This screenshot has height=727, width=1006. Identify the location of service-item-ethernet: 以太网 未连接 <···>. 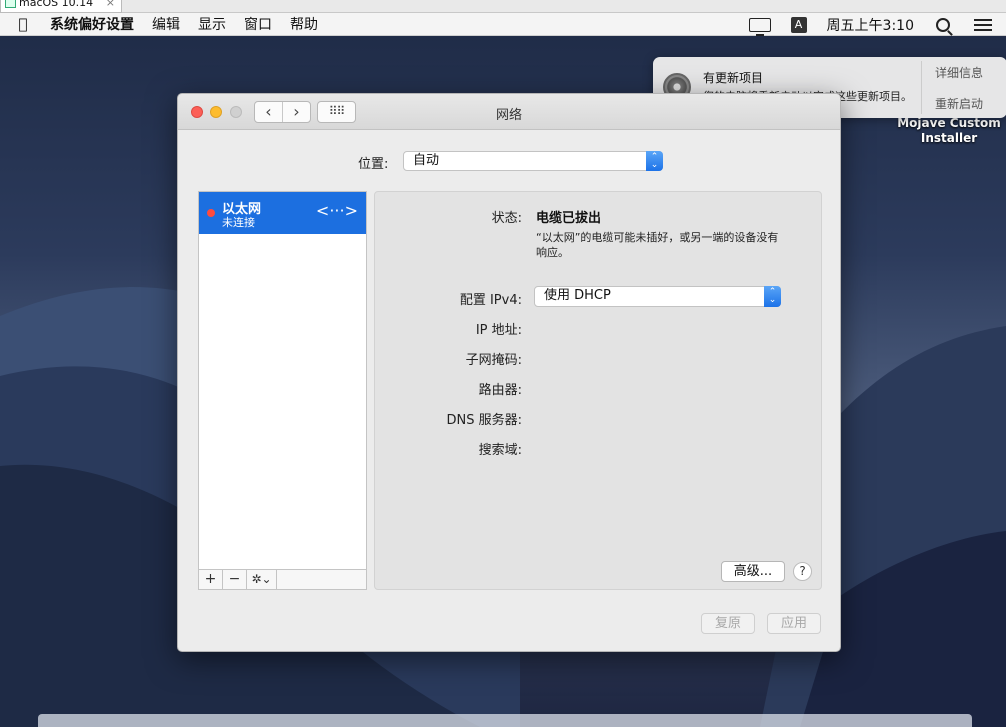
(282, 213).